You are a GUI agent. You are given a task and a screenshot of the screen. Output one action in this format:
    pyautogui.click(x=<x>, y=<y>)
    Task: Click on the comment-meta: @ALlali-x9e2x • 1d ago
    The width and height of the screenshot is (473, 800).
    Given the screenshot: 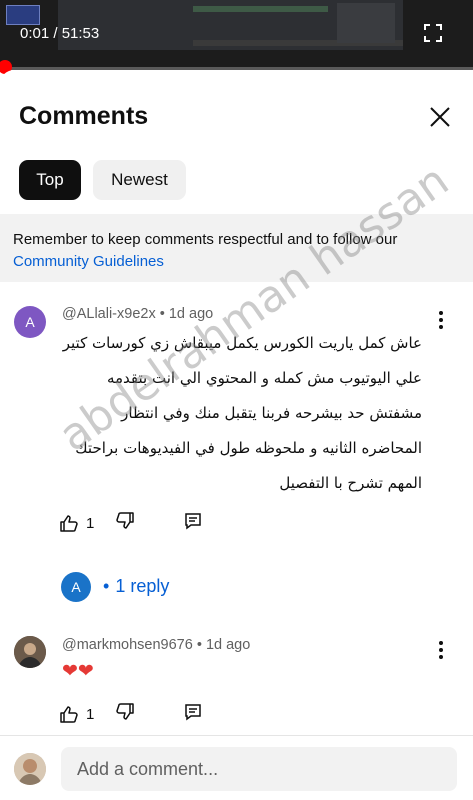 What is the action you would take?
    pyautogui.click(x=137, y=314)
    